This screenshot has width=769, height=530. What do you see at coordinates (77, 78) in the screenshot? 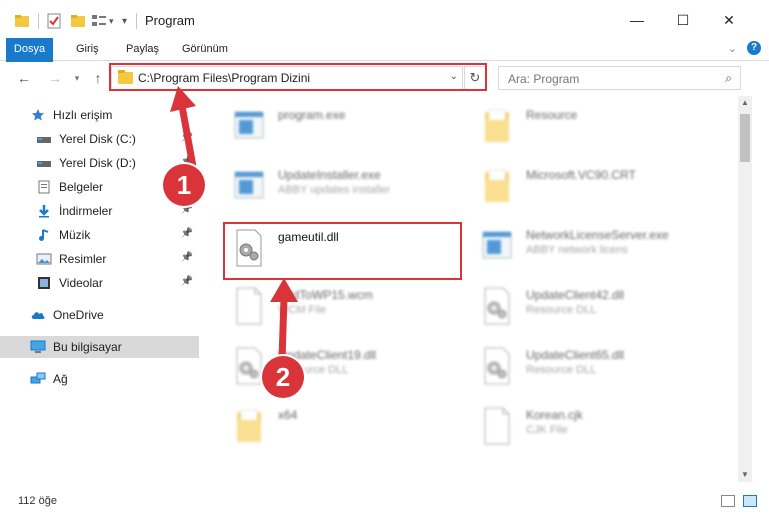
I see `recent-locations-icon: ▾` at bounding box center [77, 78].